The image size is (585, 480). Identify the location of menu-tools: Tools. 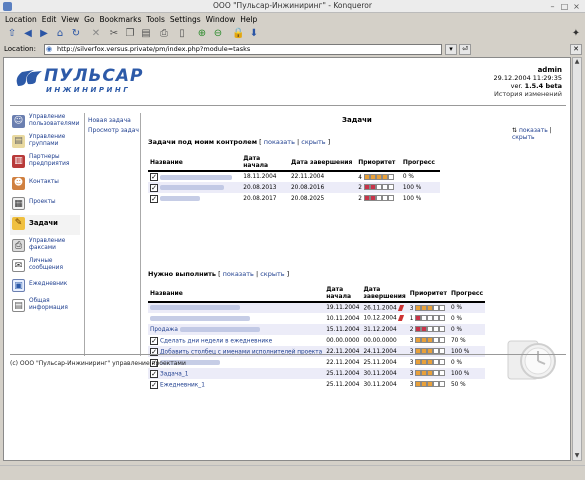
(155, 20).